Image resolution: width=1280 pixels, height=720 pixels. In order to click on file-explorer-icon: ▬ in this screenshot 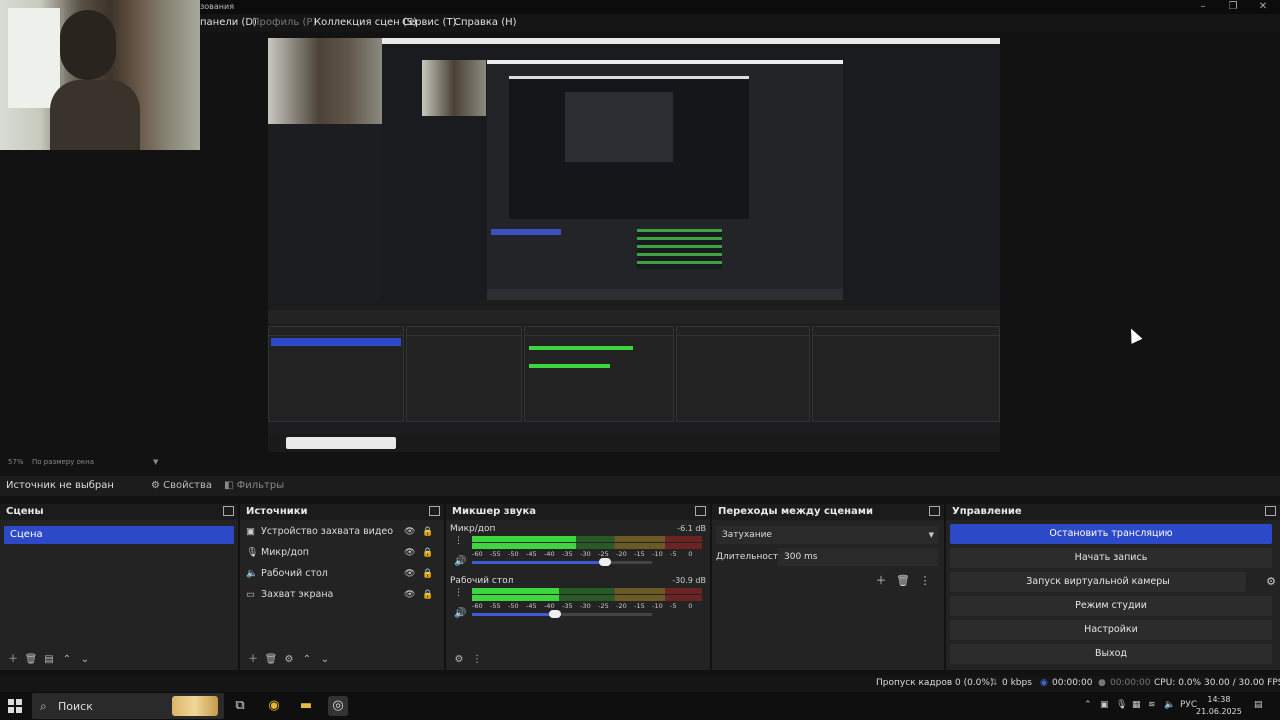, I will do `click(306, 706)`.